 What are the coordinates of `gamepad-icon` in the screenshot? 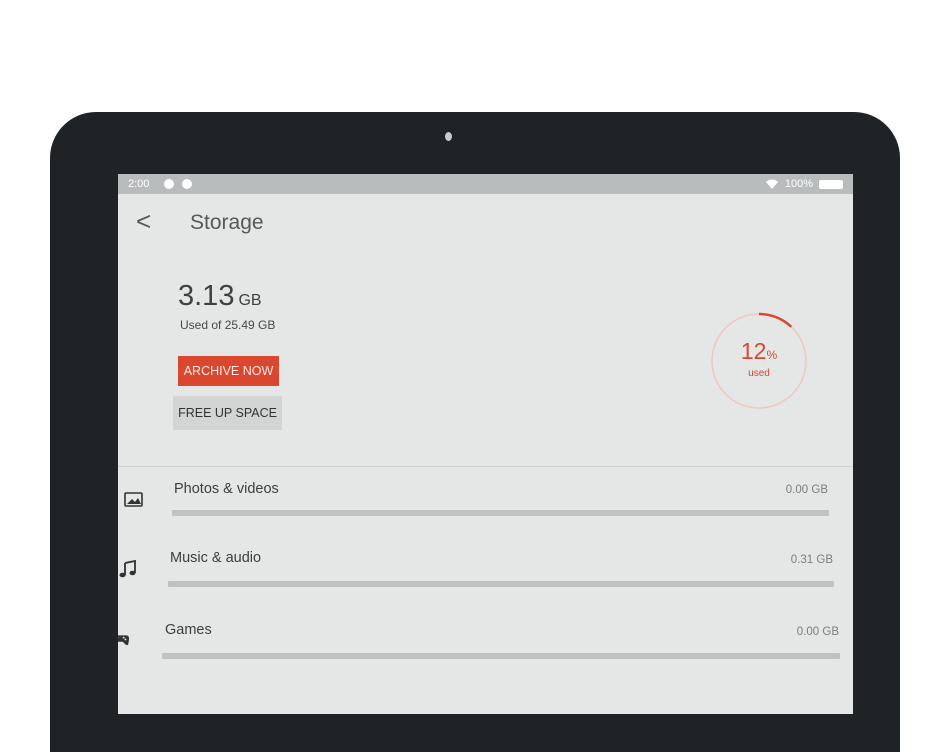 It's located at (124, 639).